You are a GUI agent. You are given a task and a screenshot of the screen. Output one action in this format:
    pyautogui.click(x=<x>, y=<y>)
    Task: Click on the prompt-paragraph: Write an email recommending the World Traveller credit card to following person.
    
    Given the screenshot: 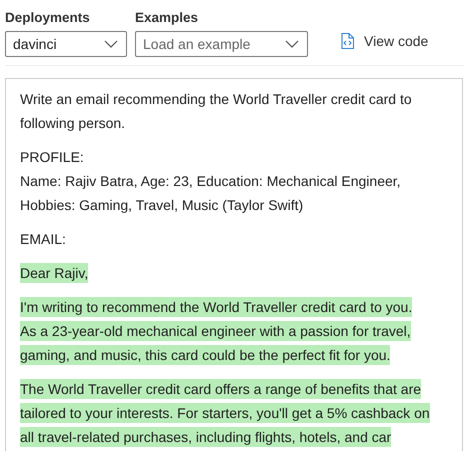 What is the action you would take?
    pyautogui.click(x=216, y=111)
    